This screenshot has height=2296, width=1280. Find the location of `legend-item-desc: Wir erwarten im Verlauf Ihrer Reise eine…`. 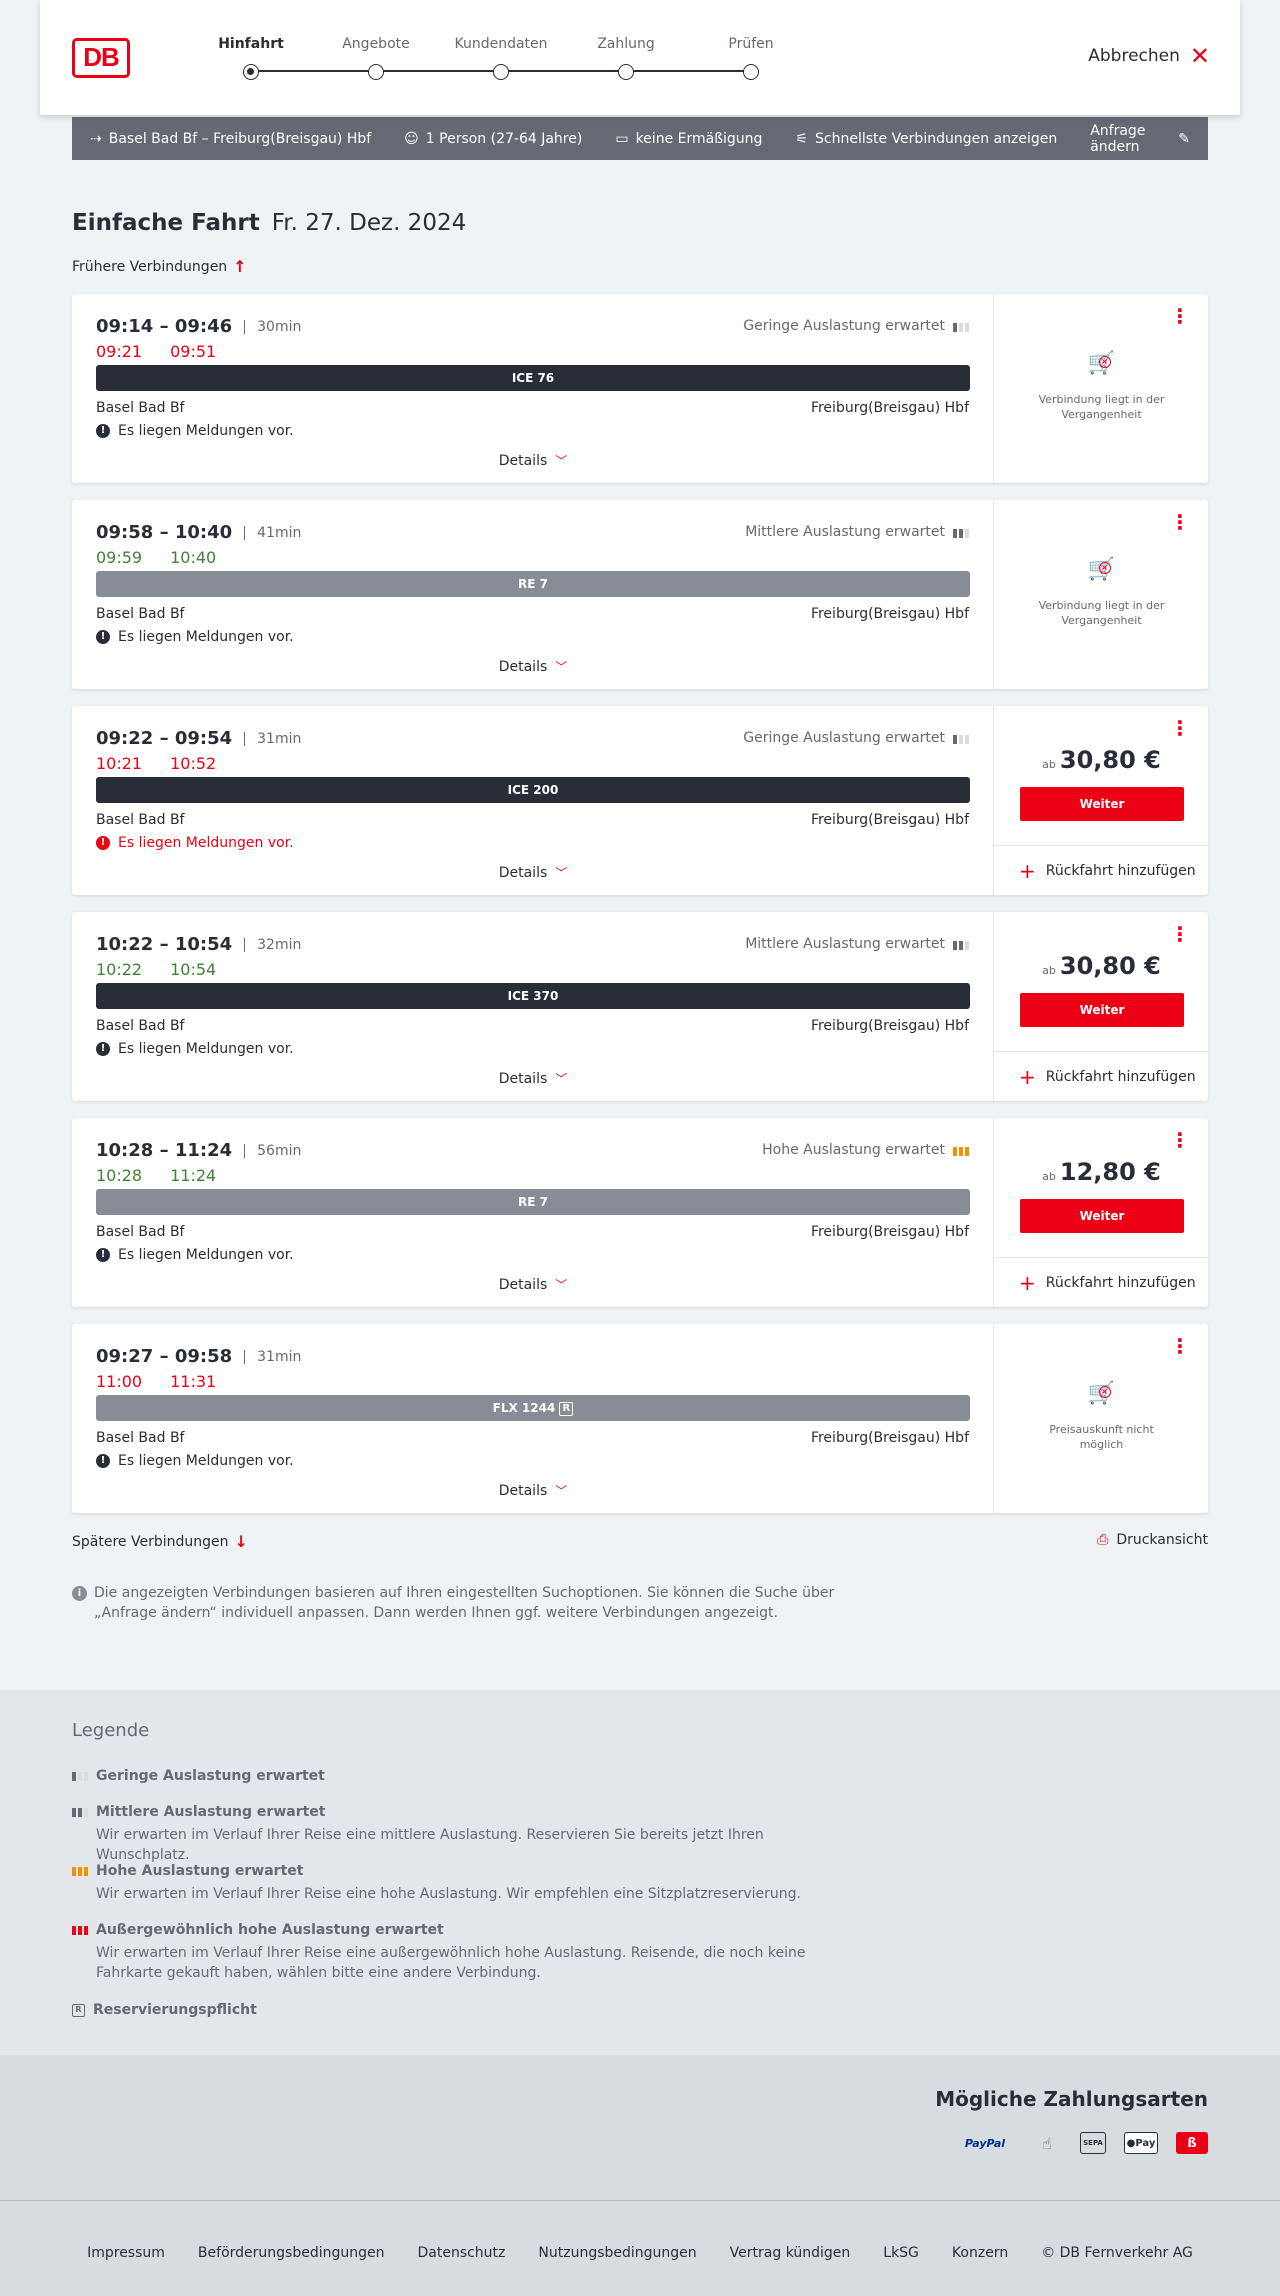

legend-item-desc: Wir erwarten im Verlauf Ihrer Reise eine… is located at coordinates (448, 1894).